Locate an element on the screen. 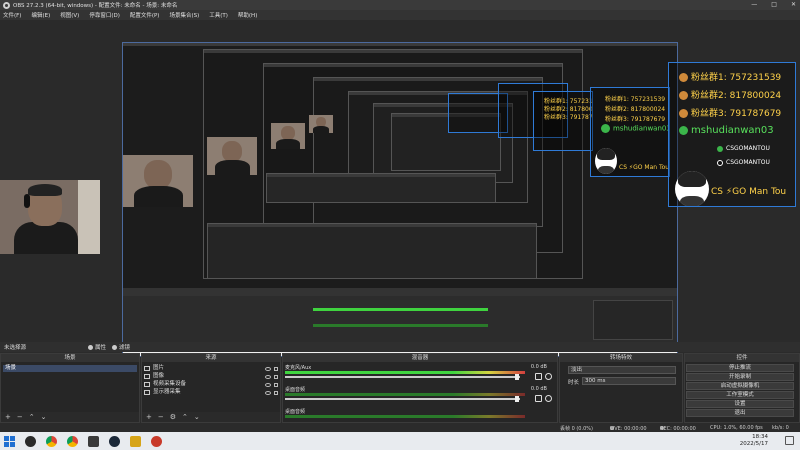 The image size is (800, 450). obs-logo-icon is located at coordinates (6, 5).